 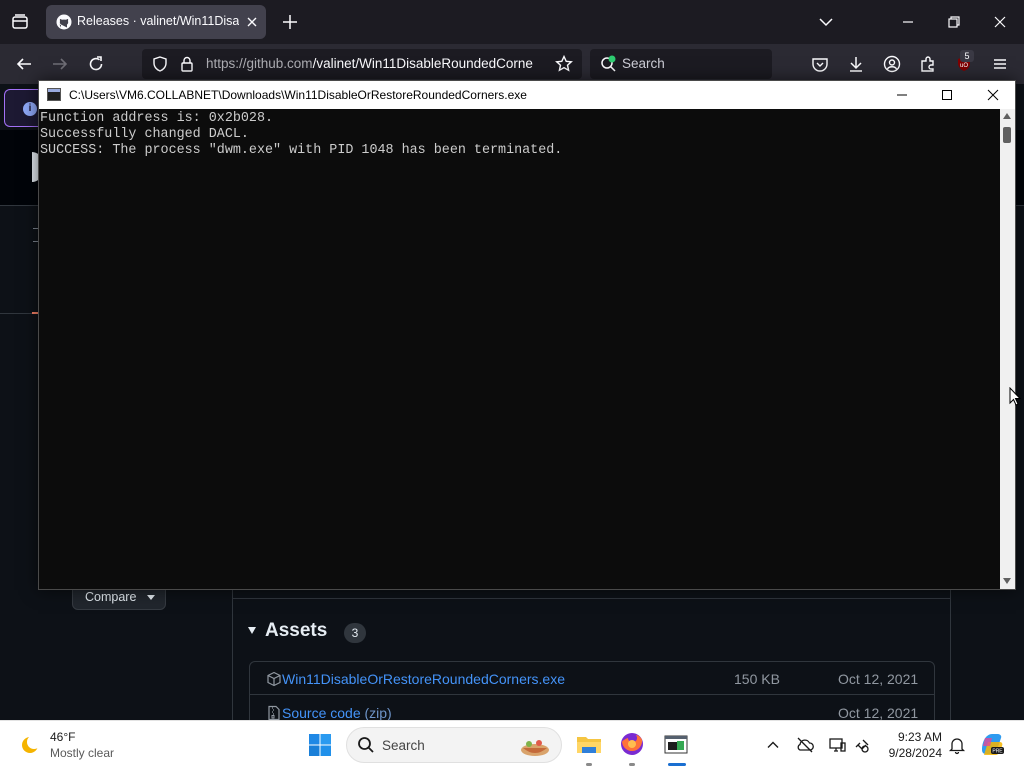 I want to click on compare-label: Compare, so click(x=111, y=597).